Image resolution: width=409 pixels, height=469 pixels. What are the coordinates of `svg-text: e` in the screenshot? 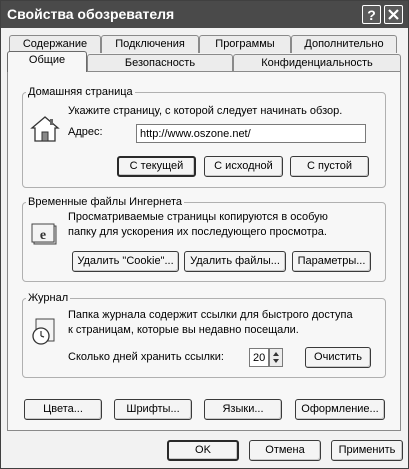 It's located at (43, 235).